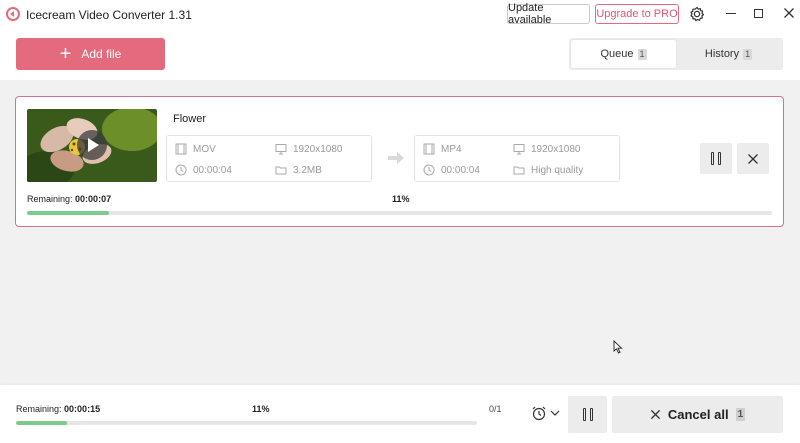  Describe the element at coordinates (555, 413) in the screenshot. I see `chevron-down-icon` at that location.